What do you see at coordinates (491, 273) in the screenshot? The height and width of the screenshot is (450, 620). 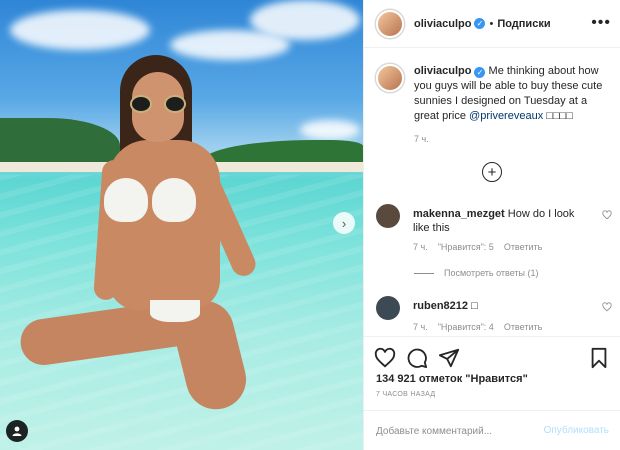 I see `view-replies-label: Посмотреть ответы (1)` at bounding box center [491, 273].